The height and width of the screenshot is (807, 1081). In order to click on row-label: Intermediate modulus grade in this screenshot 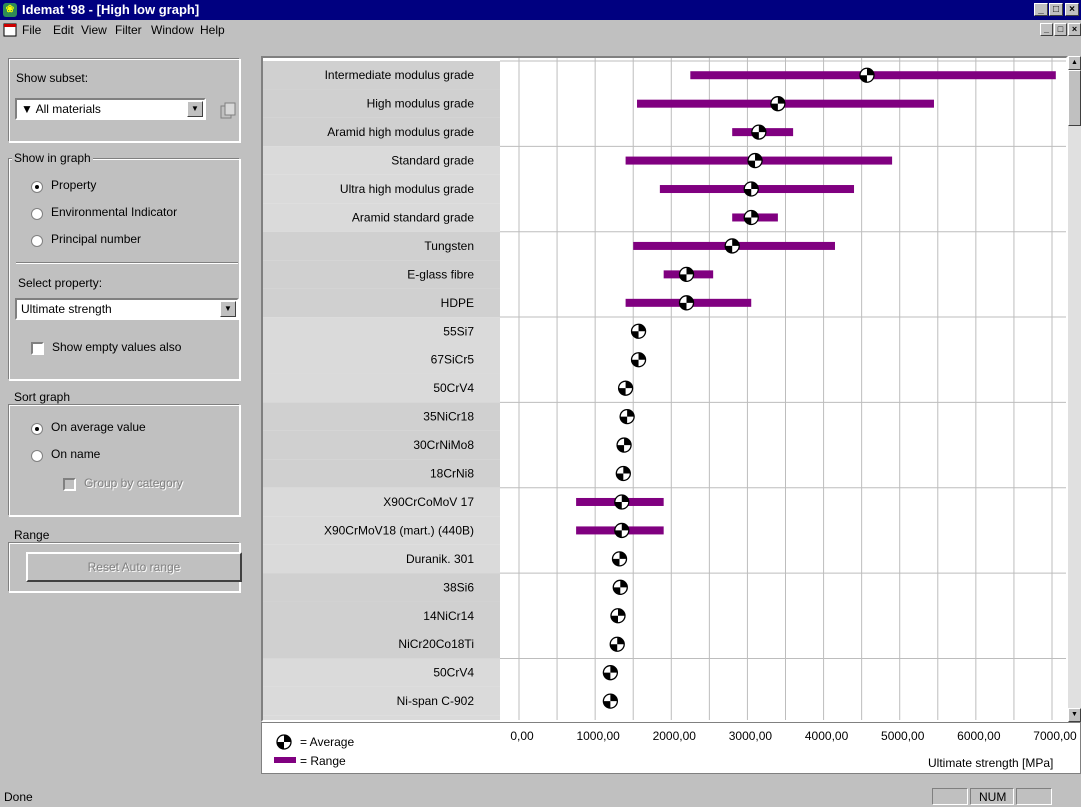, I will do `click(400, 75)`.